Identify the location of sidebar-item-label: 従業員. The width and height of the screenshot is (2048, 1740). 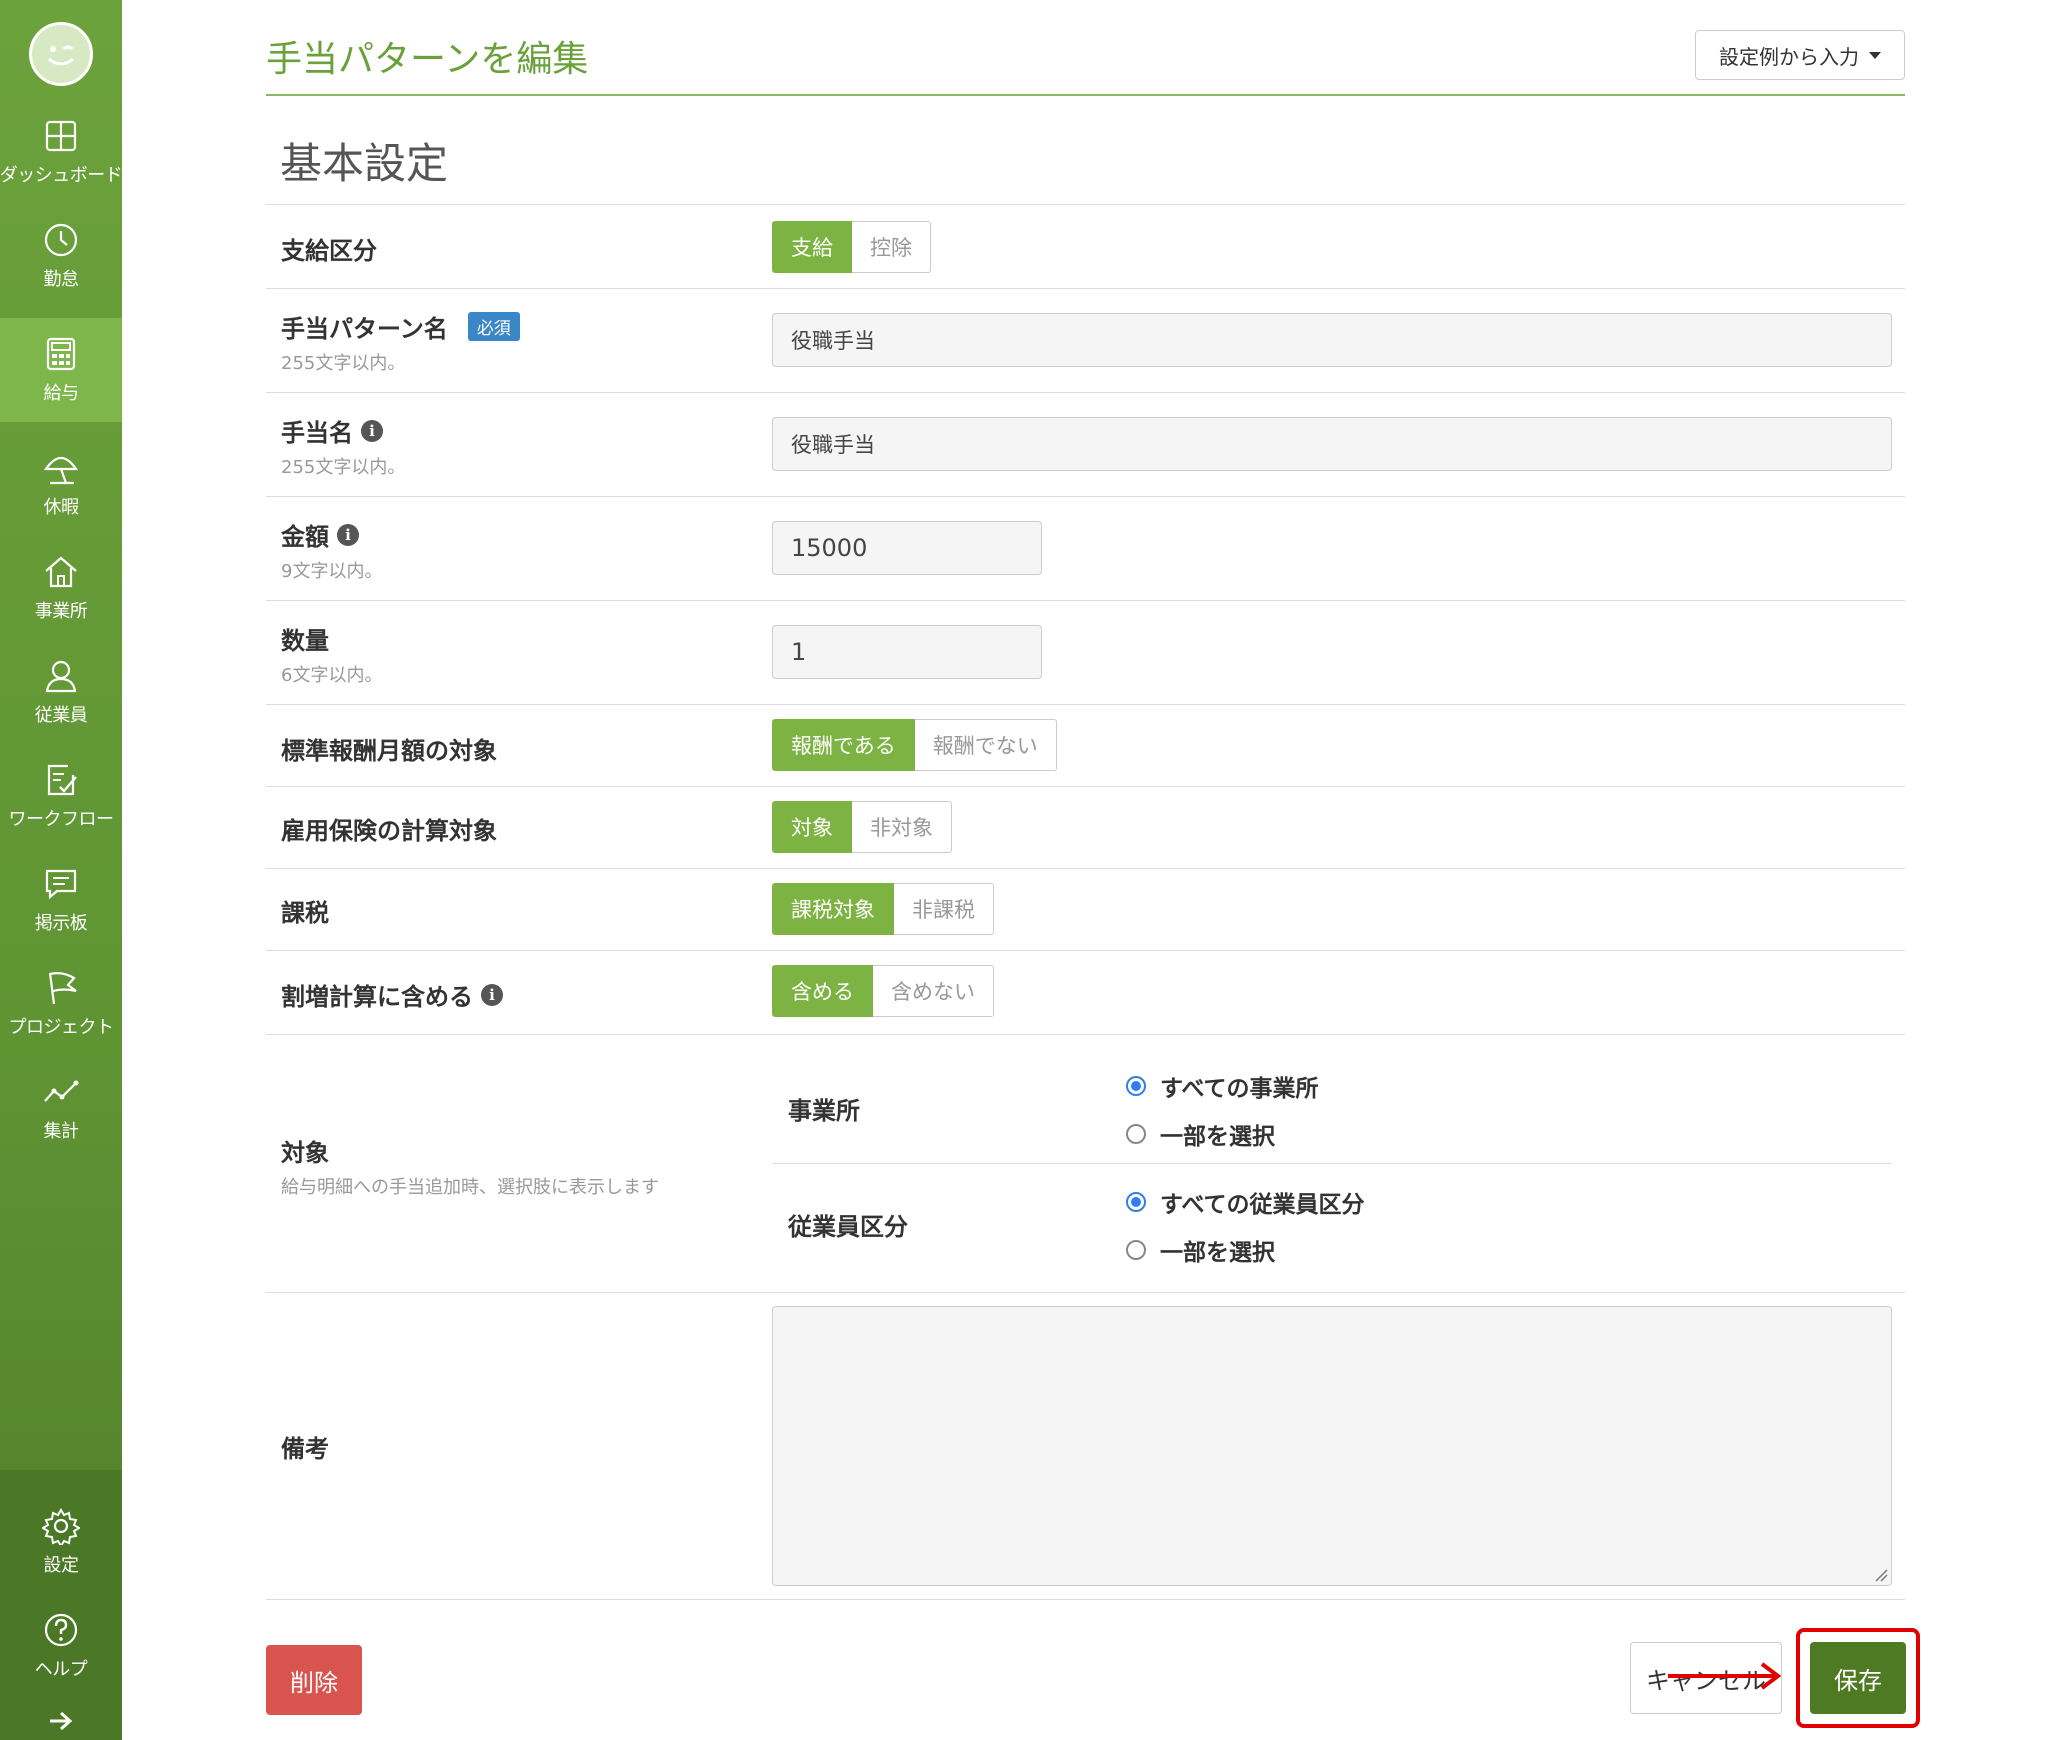
(61, 715).